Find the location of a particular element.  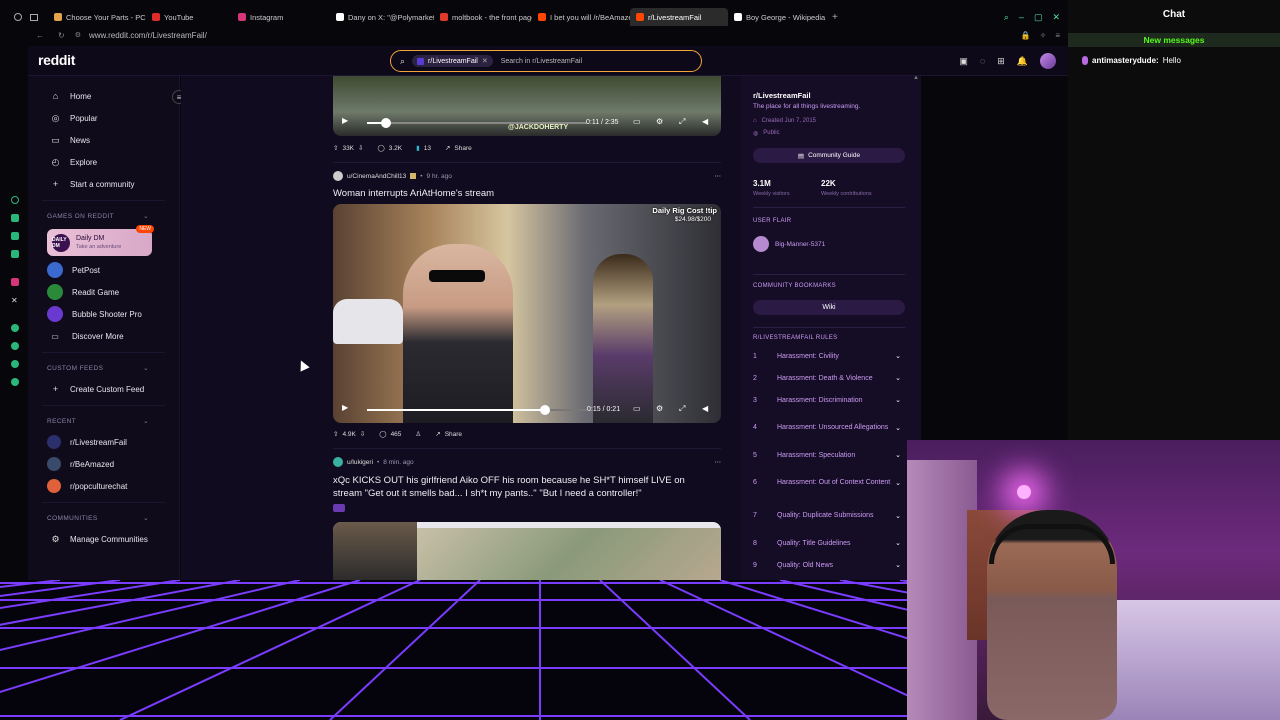

recent-header: RECENT ⌄ is located at coordinates (103, 421).